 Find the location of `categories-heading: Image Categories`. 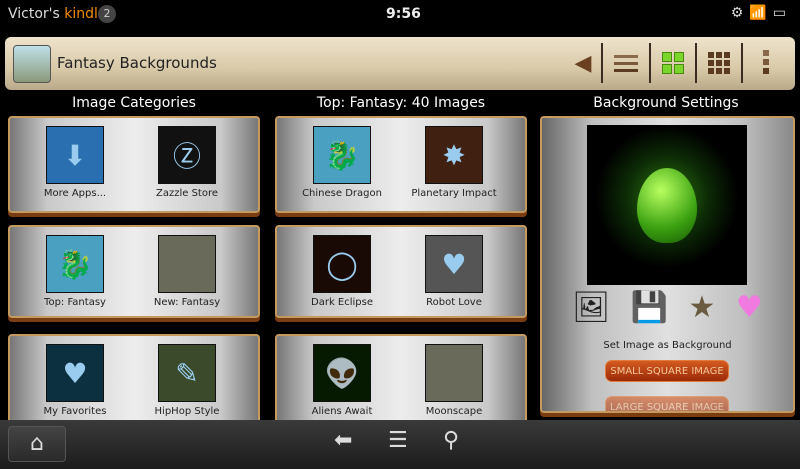

categories-heading: Image Categories is located at coordinates (134, 103).